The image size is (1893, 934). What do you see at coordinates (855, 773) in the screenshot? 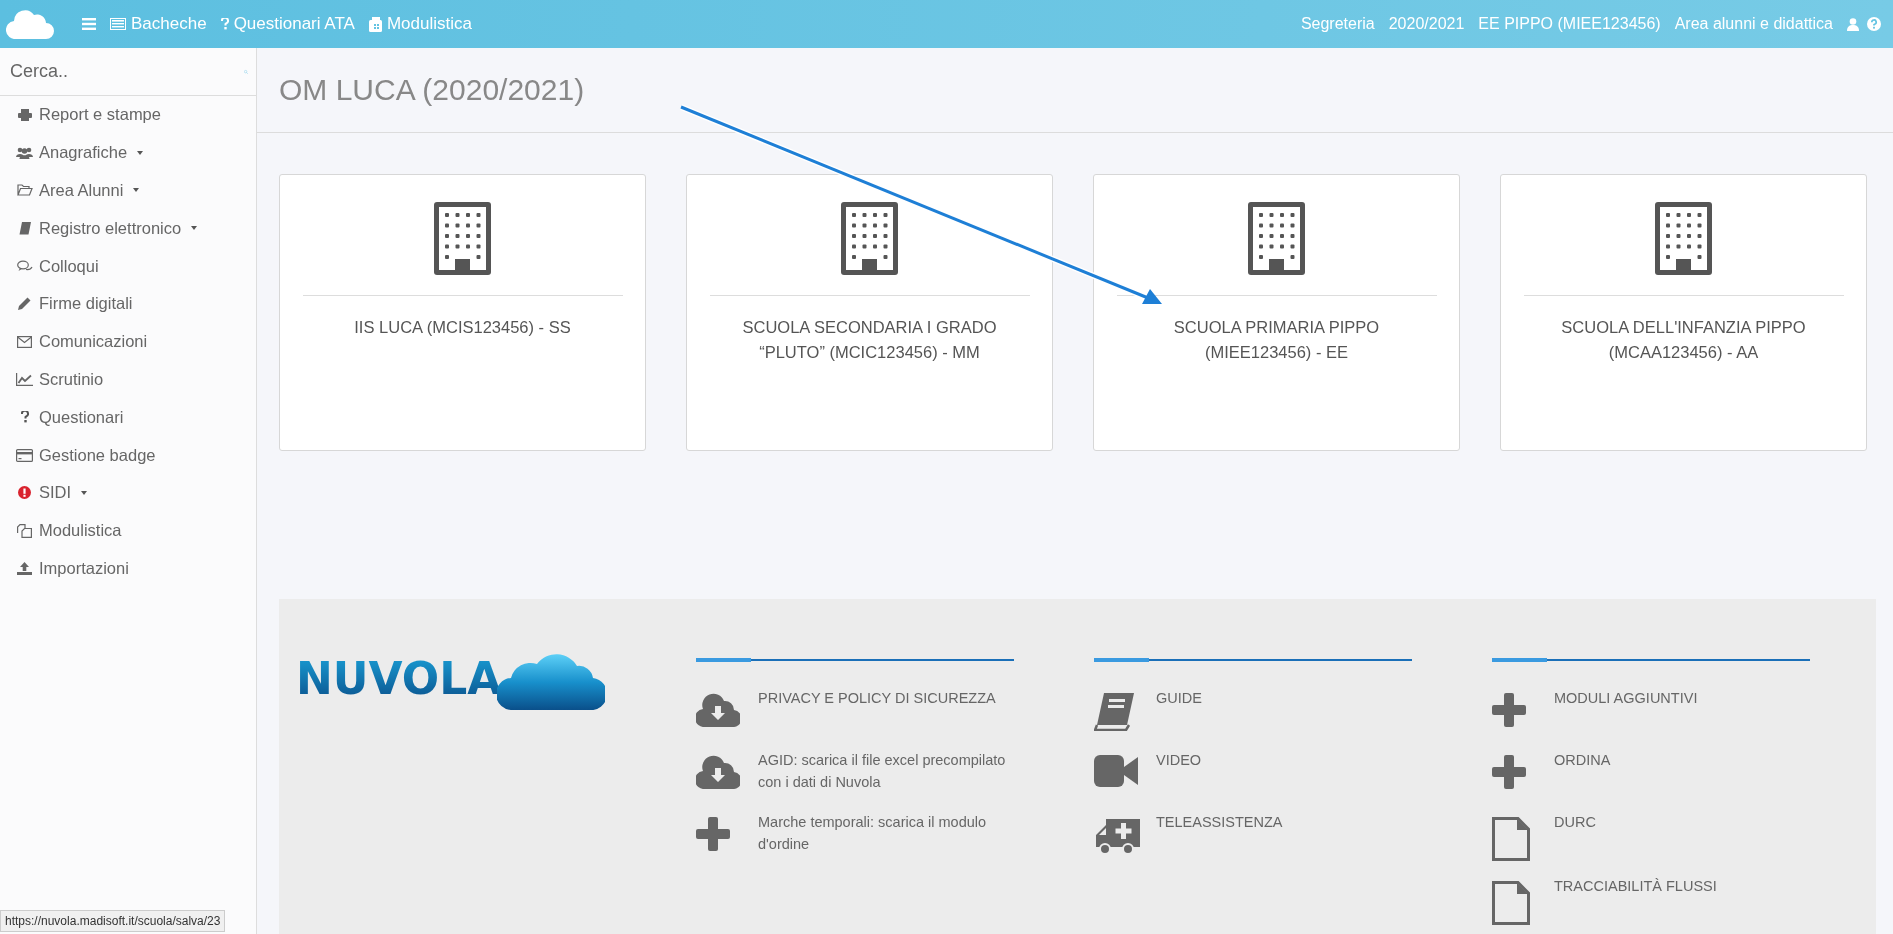
I see `footer-link: AGID: scarica il file excel precompilato con i dati di Nuvola` at bounding box center [855, 773].